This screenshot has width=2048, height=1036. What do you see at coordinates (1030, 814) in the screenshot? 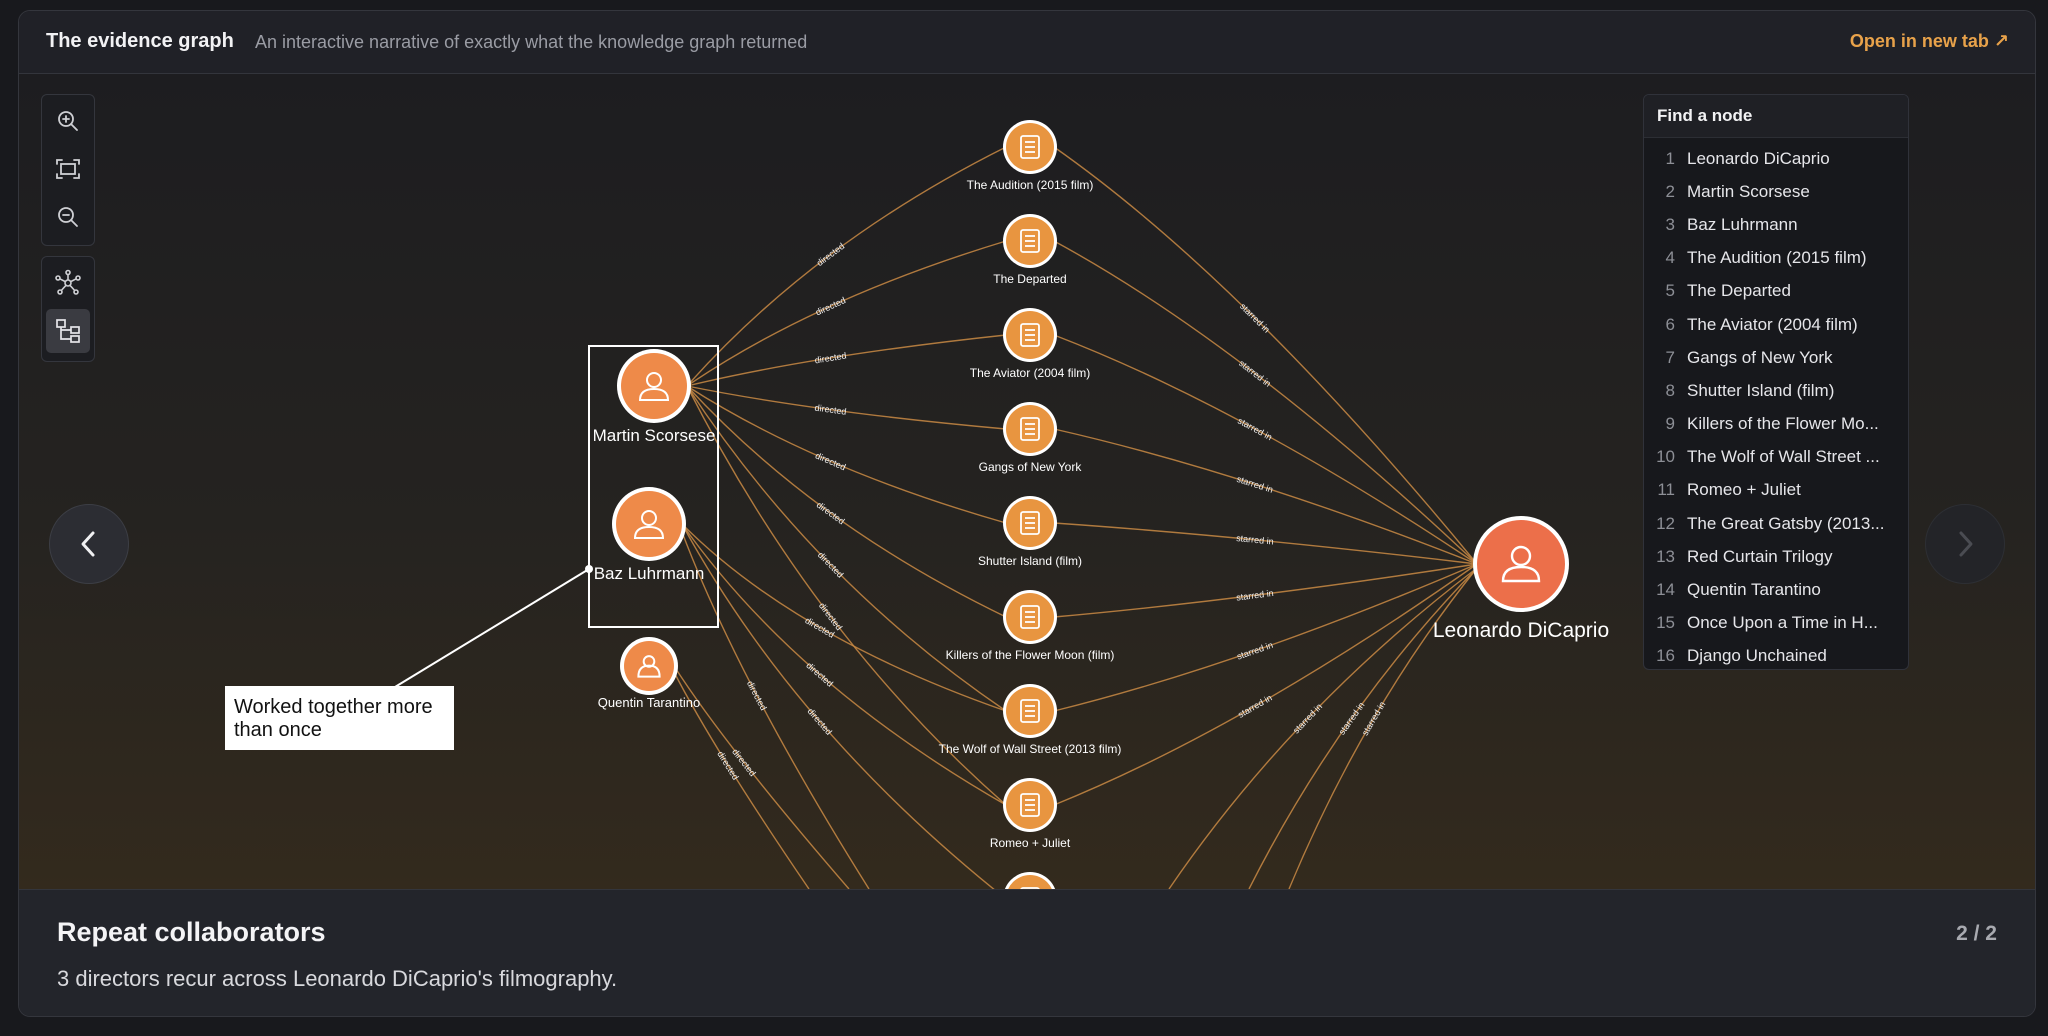
I see `film-node: Romeo + Juliet` at bounding box center [1030, 814].